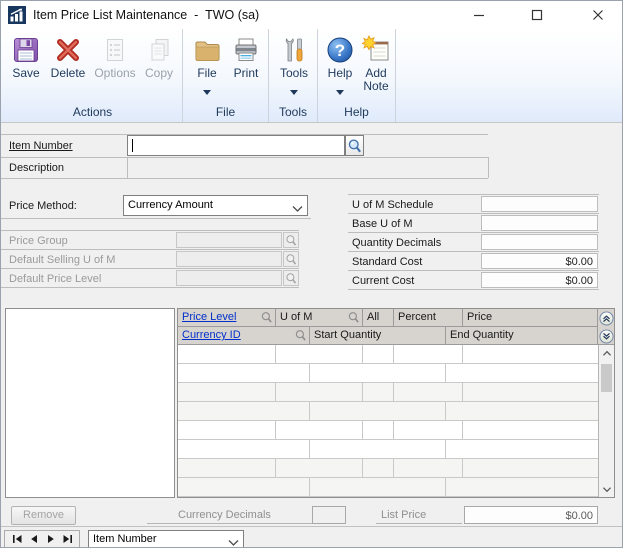 Image resolution: width=623 pixels, height=548 pixels. I want to click on save-button: Save, so click(26, 56).